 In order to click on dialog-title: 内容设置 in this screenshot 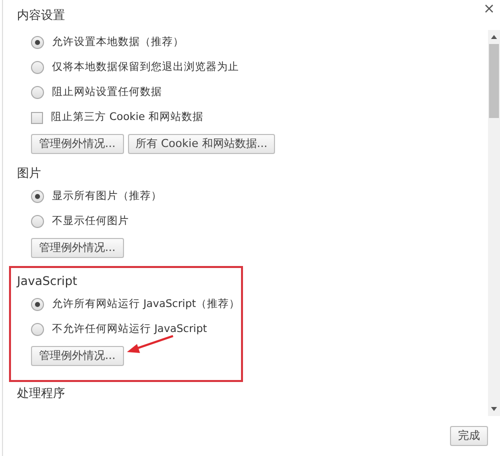, I will do `click(41, 15)`.